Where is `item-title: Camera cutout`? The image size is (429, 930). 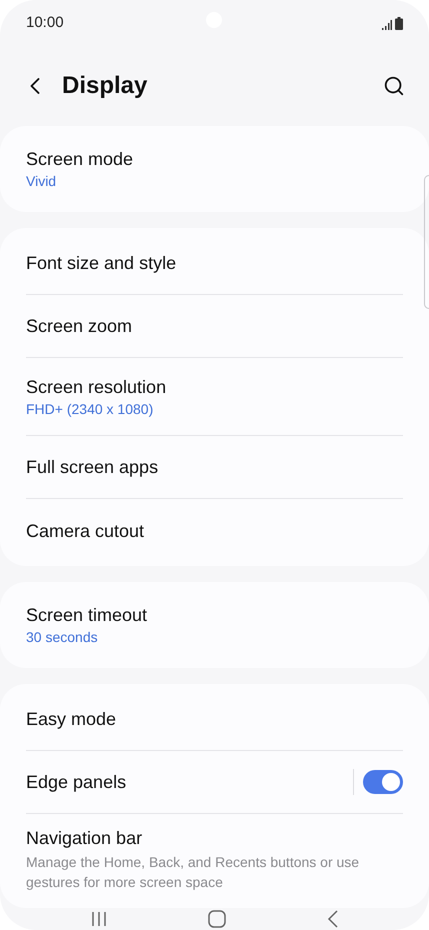 item-title: Camera cutout is located at coordinates (86, 531).